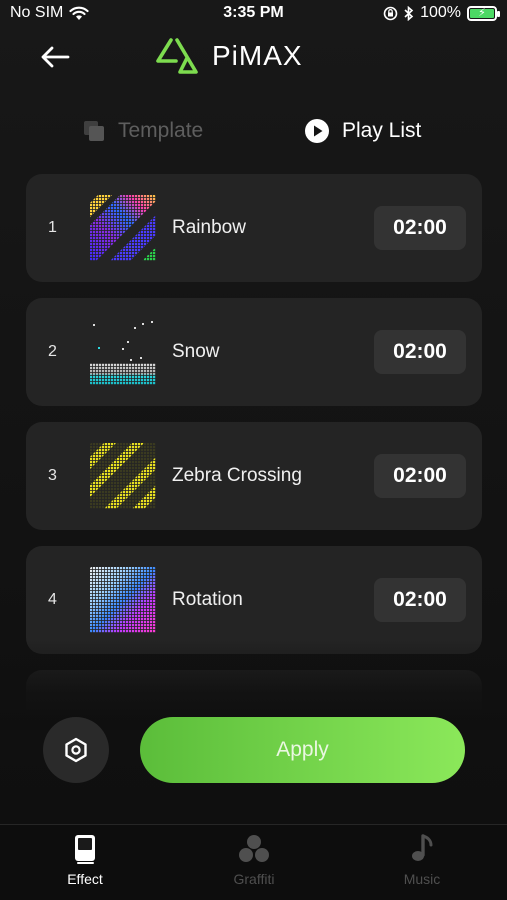  Describe the element at coordinates (237, 475) in the screenshot. I see `item-name: Zebra Crossing` at that location.